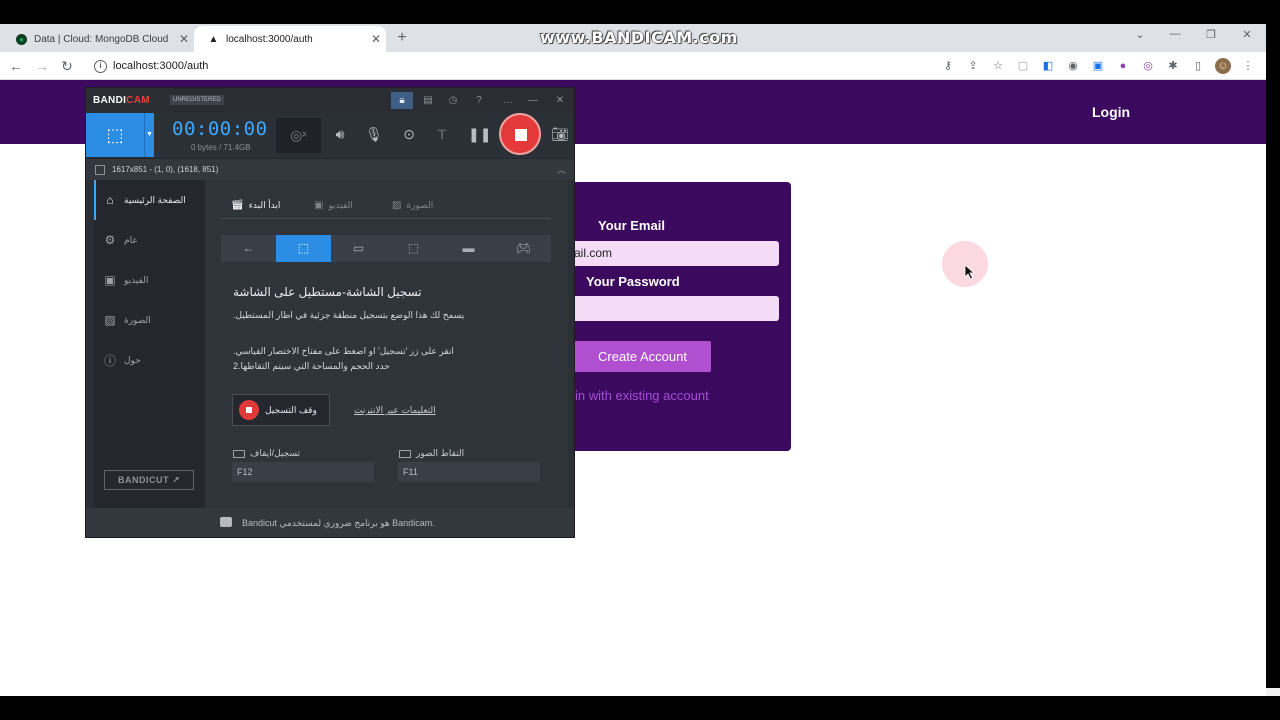  I want to click on more-icon: ⋮, so click(1248, 66).